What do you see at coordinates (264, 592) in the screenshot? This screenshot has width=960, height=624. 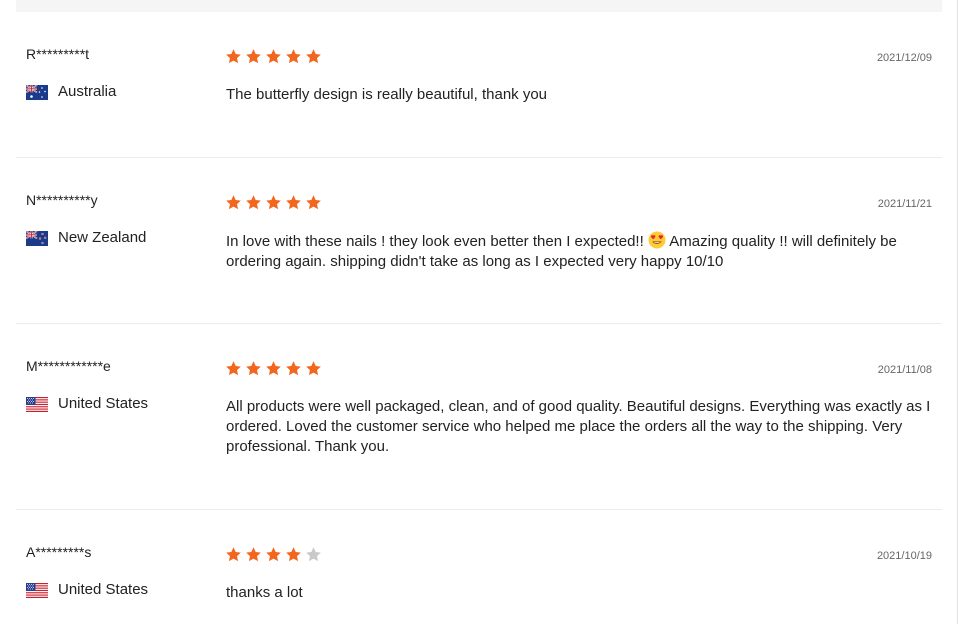 I see `review-text: thanks a lot` at bounding box center [264, 592].